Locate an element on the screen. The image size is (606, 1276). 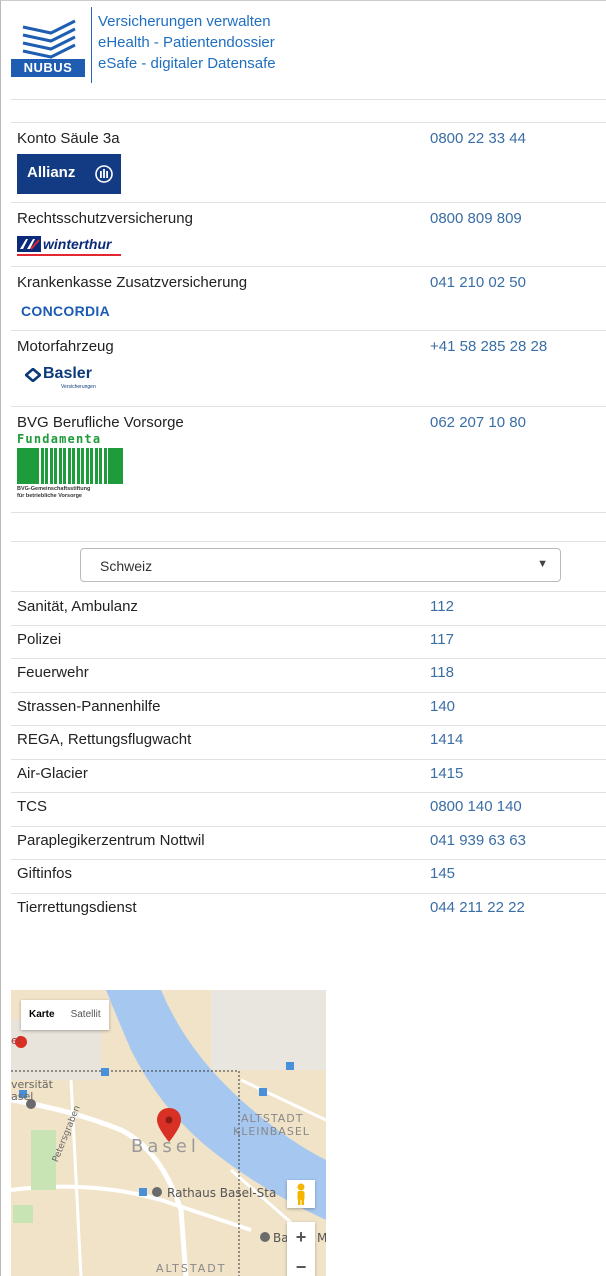
concordia-logo: CONCORDIA is located at coordinates (66, 311).